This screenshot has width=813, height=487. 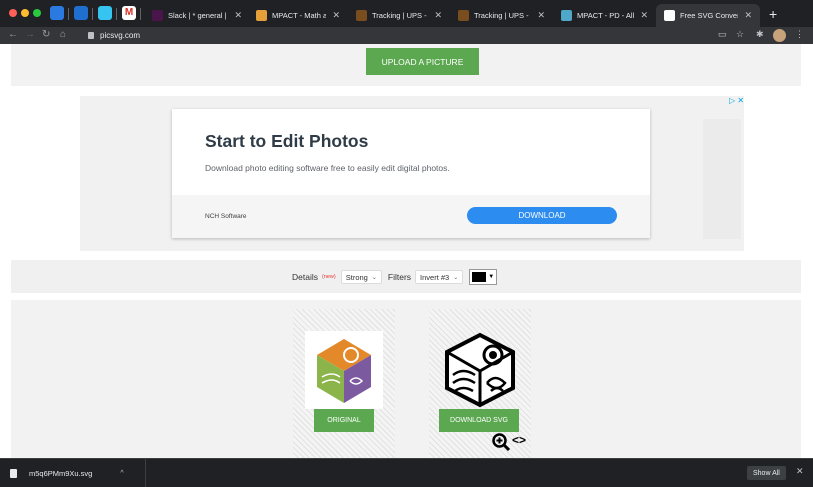 I want to click on ad-headline: Start to Edit Photos, so click(x=286, y=141).